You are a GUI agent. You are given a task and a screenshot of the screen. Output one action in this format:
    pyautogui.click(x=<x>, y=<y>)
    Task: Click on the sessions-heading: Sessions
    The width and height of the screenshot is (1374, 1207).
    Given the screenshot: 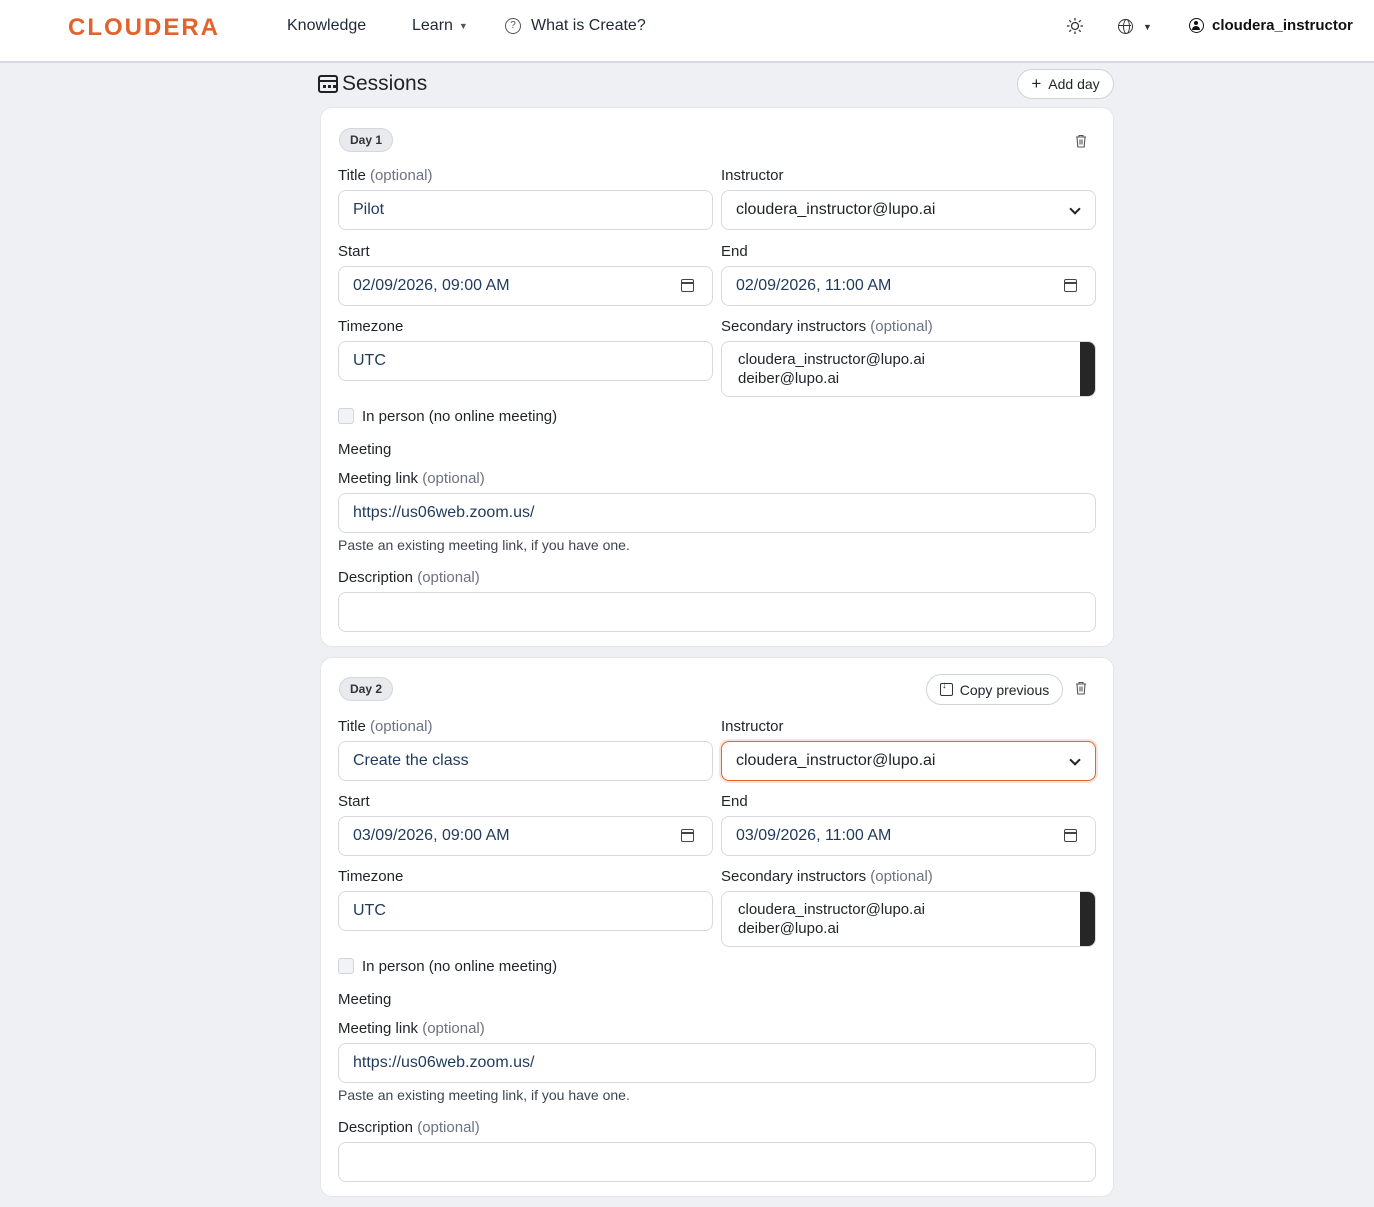 What is the action you would take?
    pyautogui.click(x=372, y=84)
    